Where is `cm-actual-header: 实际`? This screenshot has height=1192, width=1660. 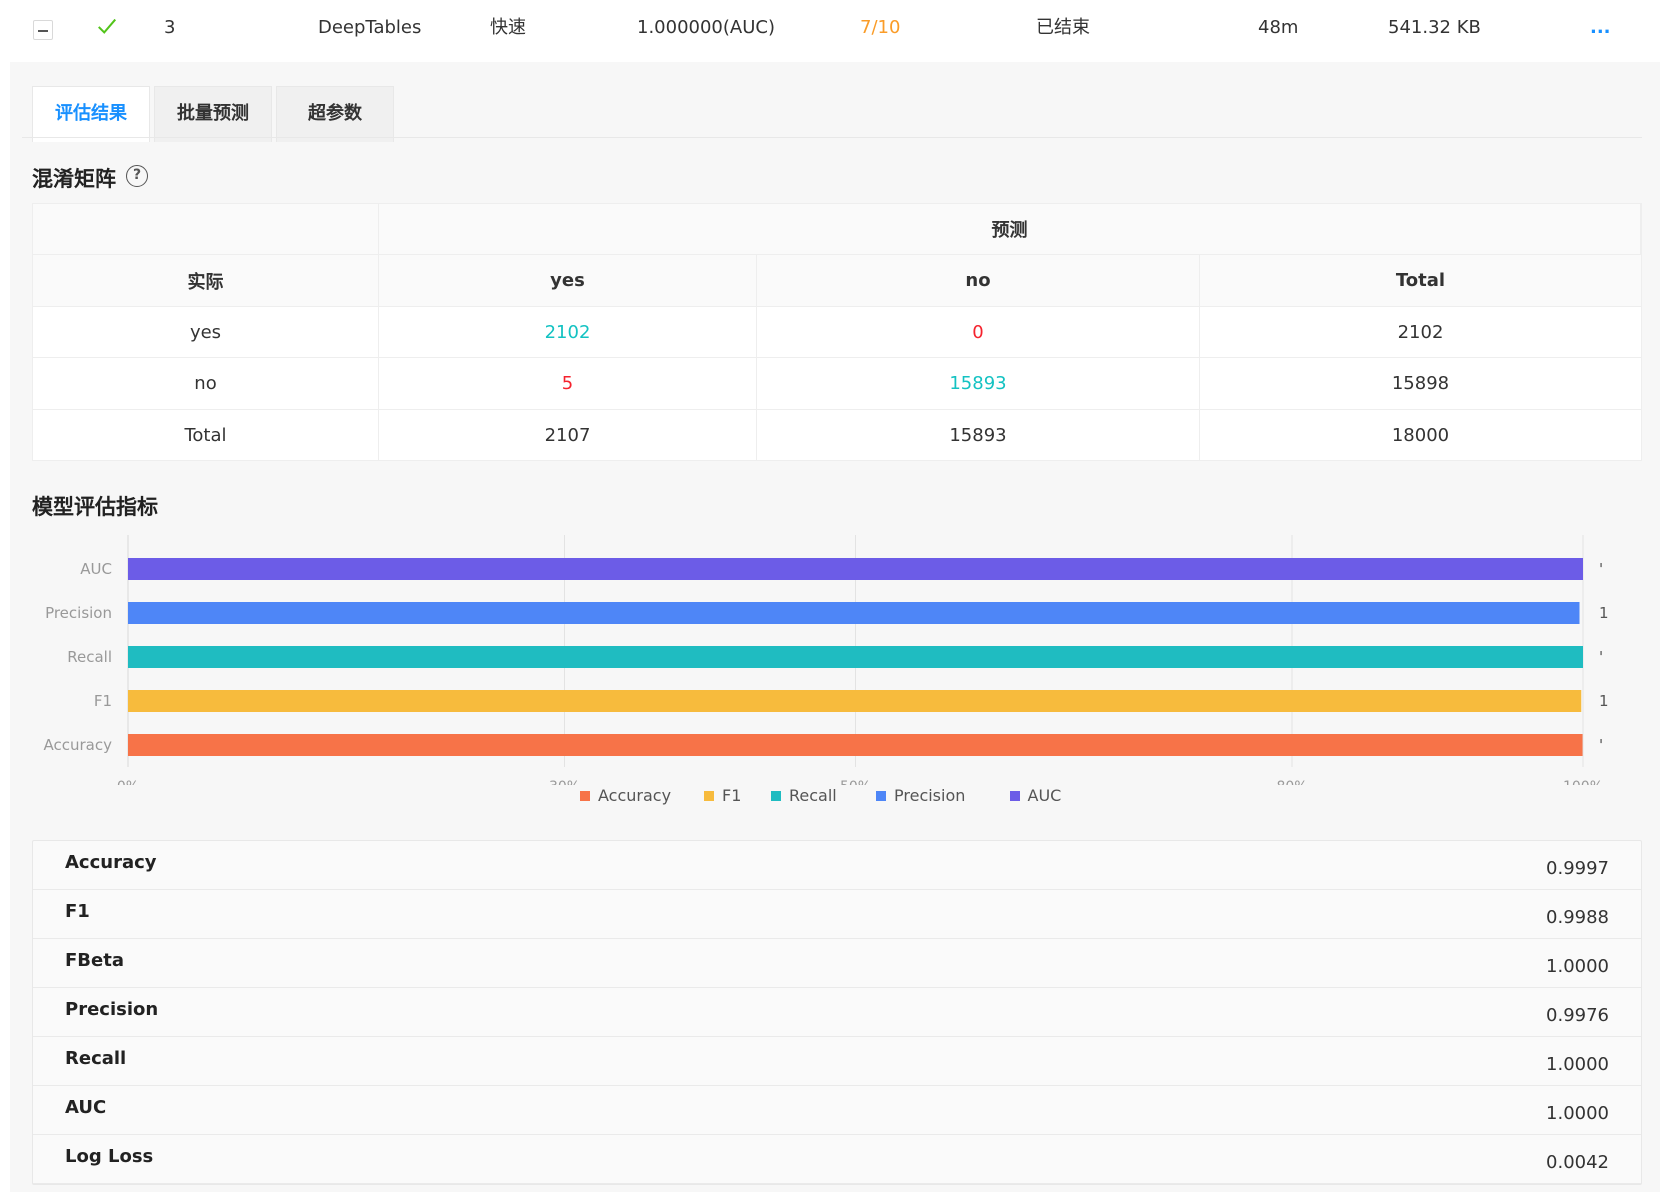 cm-actual-header: 实际 is located at coordinates (206, 281).